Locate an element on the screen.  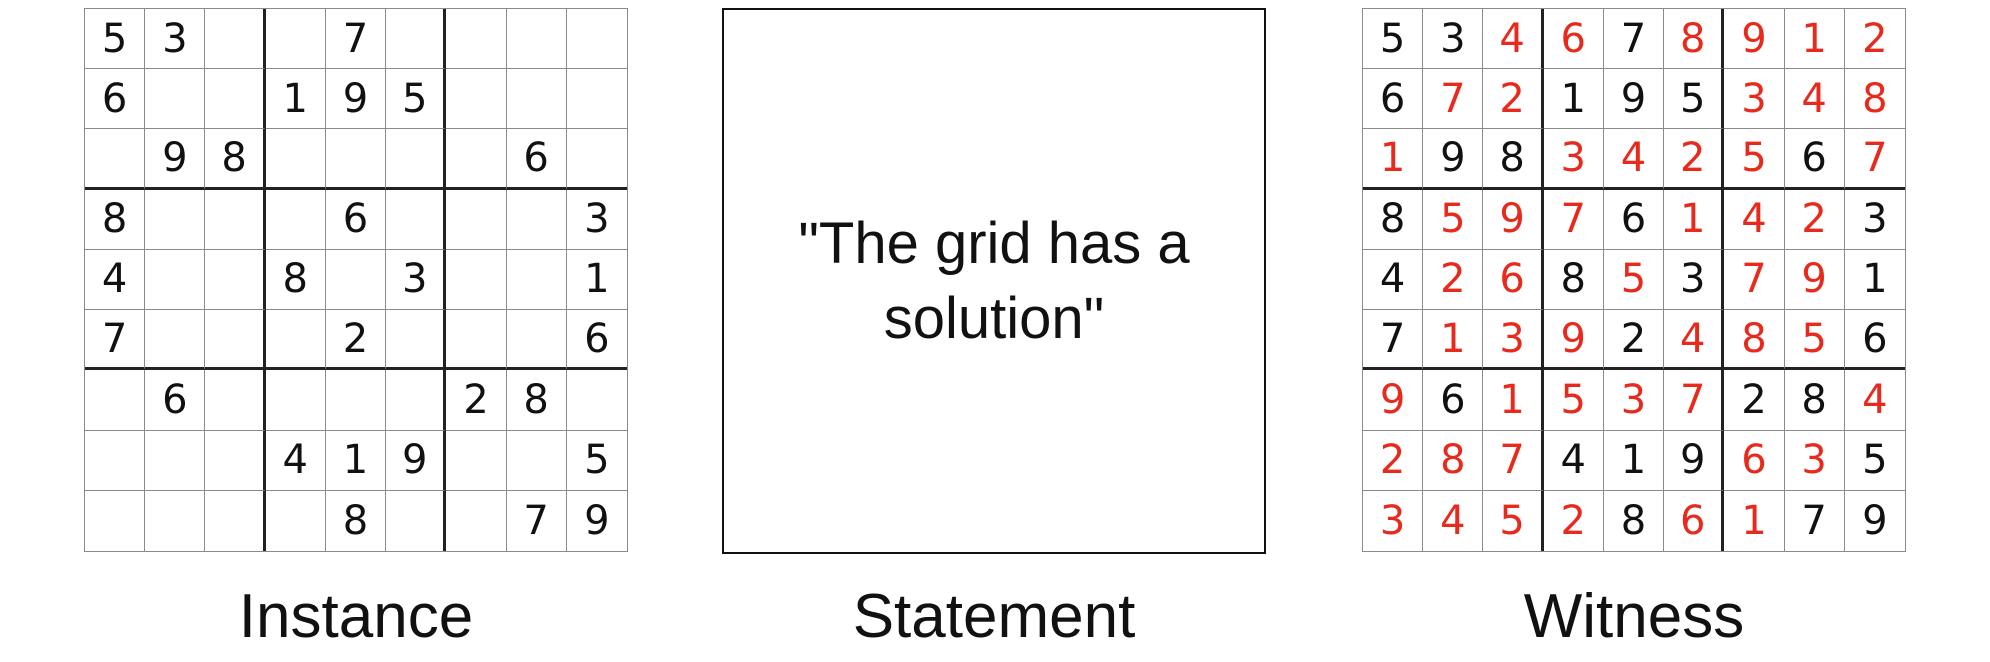
instance-cell: 3 is located at coordinates (596, 220).